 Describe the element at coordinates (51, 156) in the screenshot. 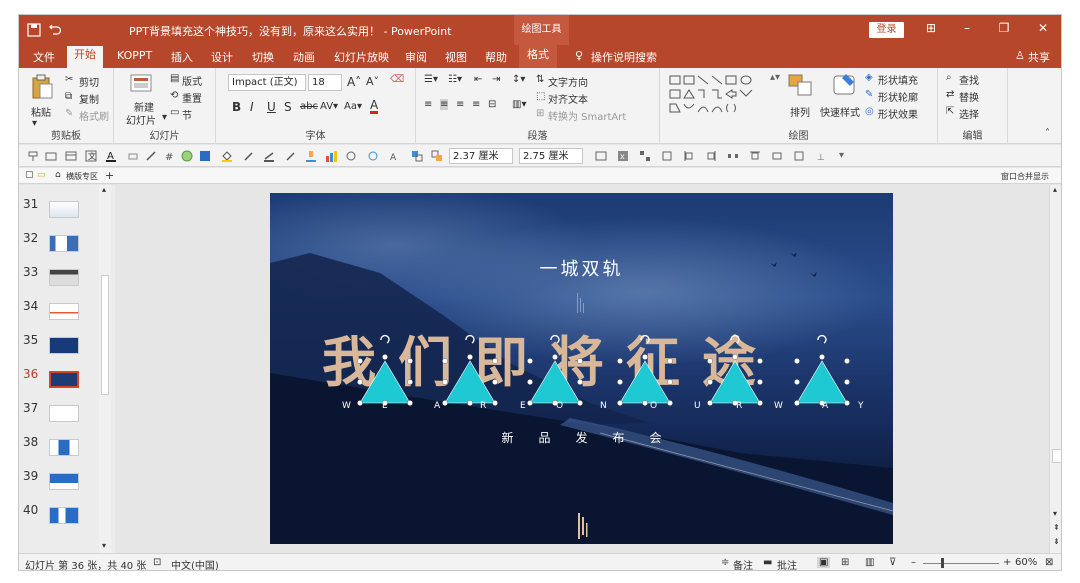

I see `insert-icon` at that location.